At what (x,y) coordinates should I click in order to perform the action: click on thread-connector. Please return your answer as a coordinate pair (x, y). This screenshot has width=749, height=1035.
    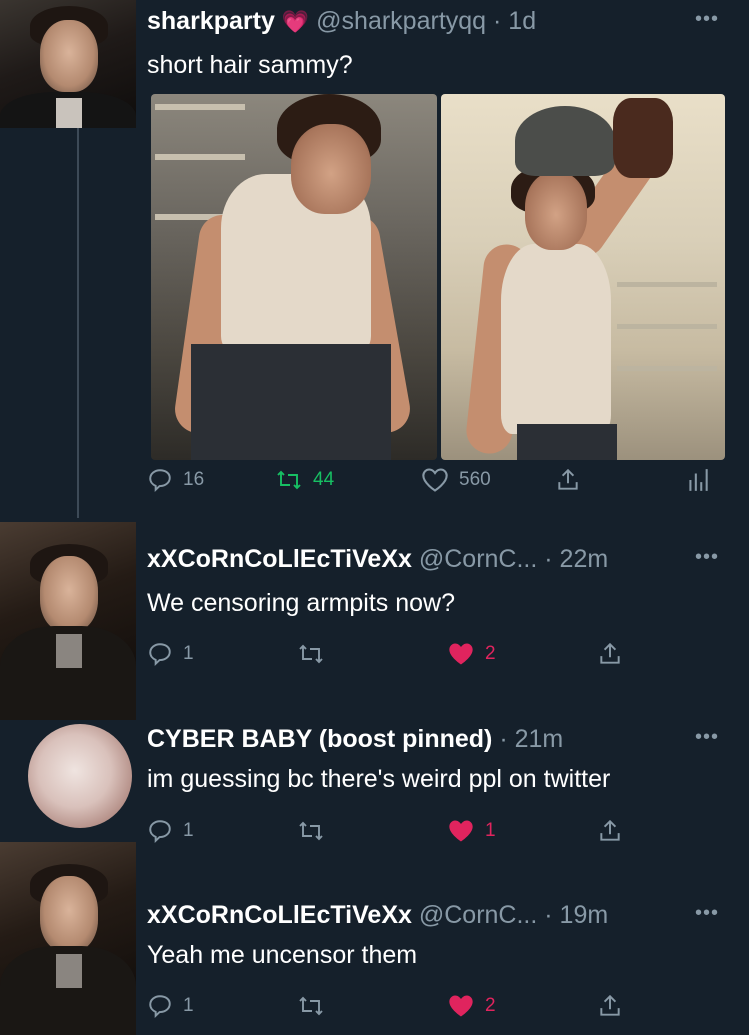
    Looking at the image, I should click on (78, 323).